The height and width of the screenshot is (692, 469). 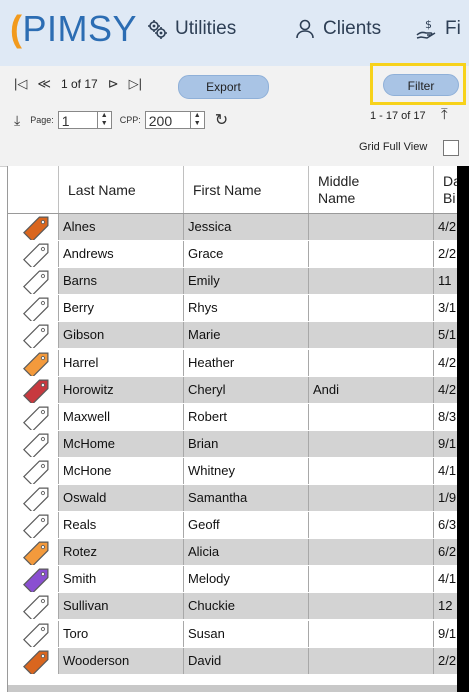 I want to click on table-row: Rotez Alicia 6/2, so click(x=236, y=553).